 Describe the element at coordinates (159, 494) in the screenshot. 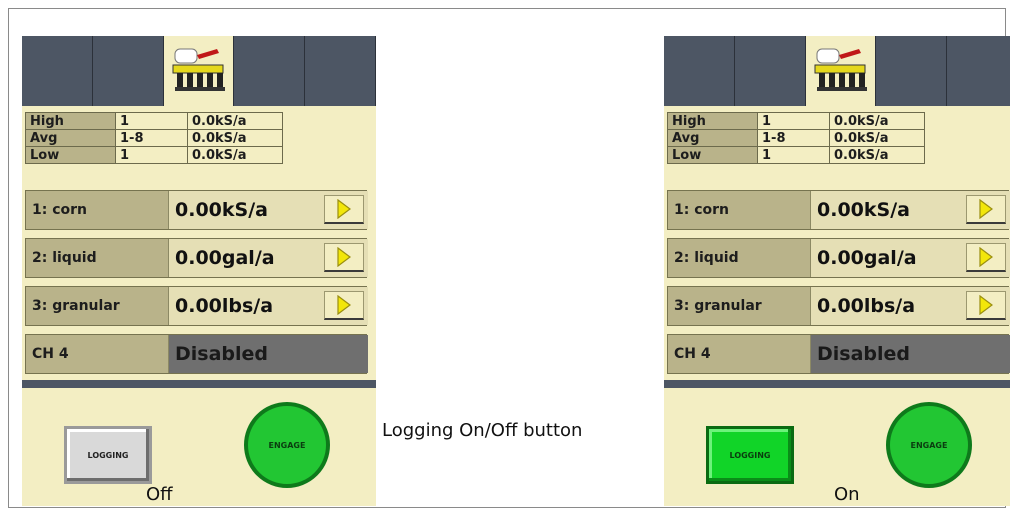

I see `logging-state-caption: Off` at that location.